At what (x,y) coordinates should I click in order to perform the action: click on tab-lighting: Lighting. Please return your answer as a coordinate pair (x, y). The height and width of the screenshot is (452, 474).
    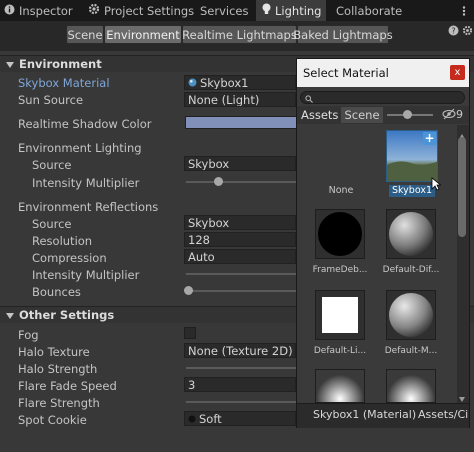
    Looking at the image, I should click on (291, 10).